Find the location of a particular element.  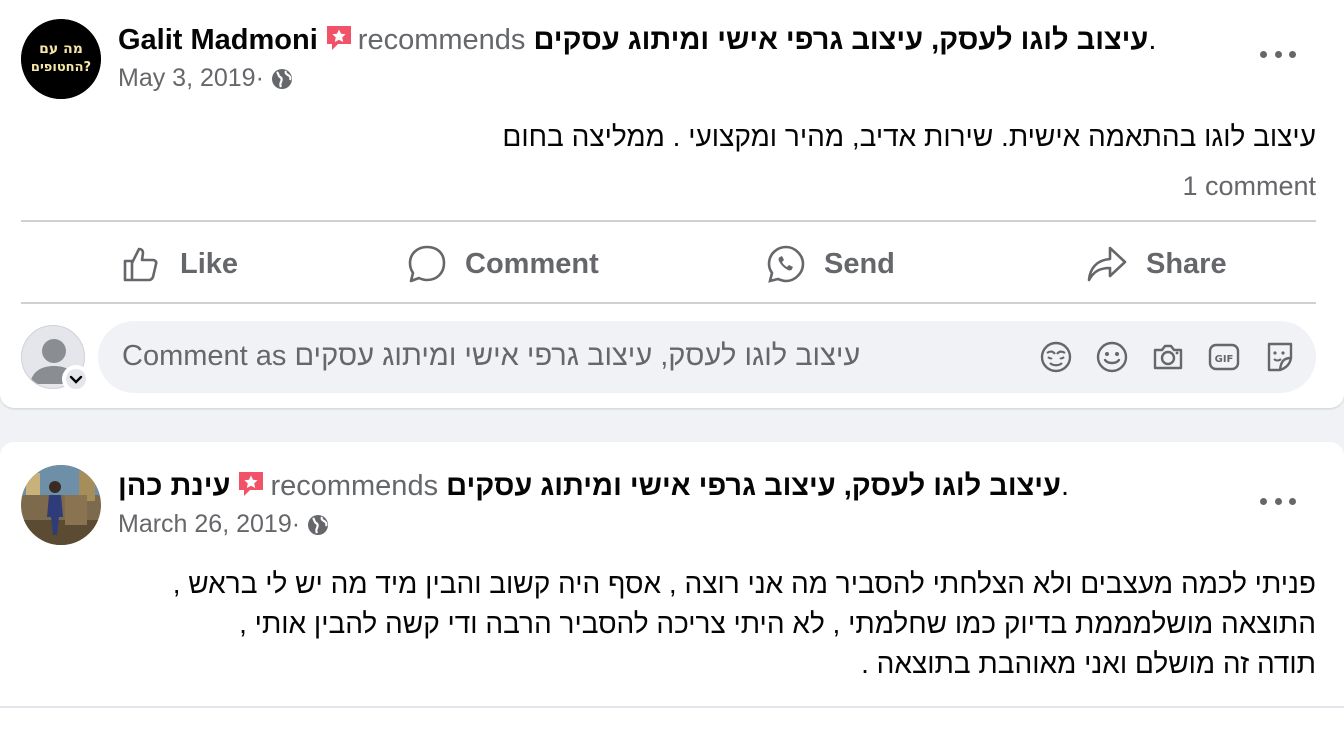

post-meta: May 3, 2019 · is located at coordinates (206, 78).